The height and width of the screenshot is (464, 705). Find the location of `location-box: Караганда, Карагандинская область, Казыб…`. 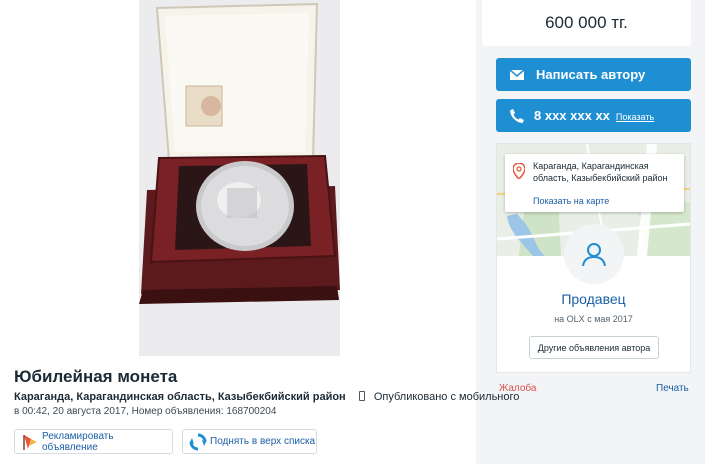

location-box: Караганда, Карагандинская область, Казыб… is located at coordinates (594, 183).